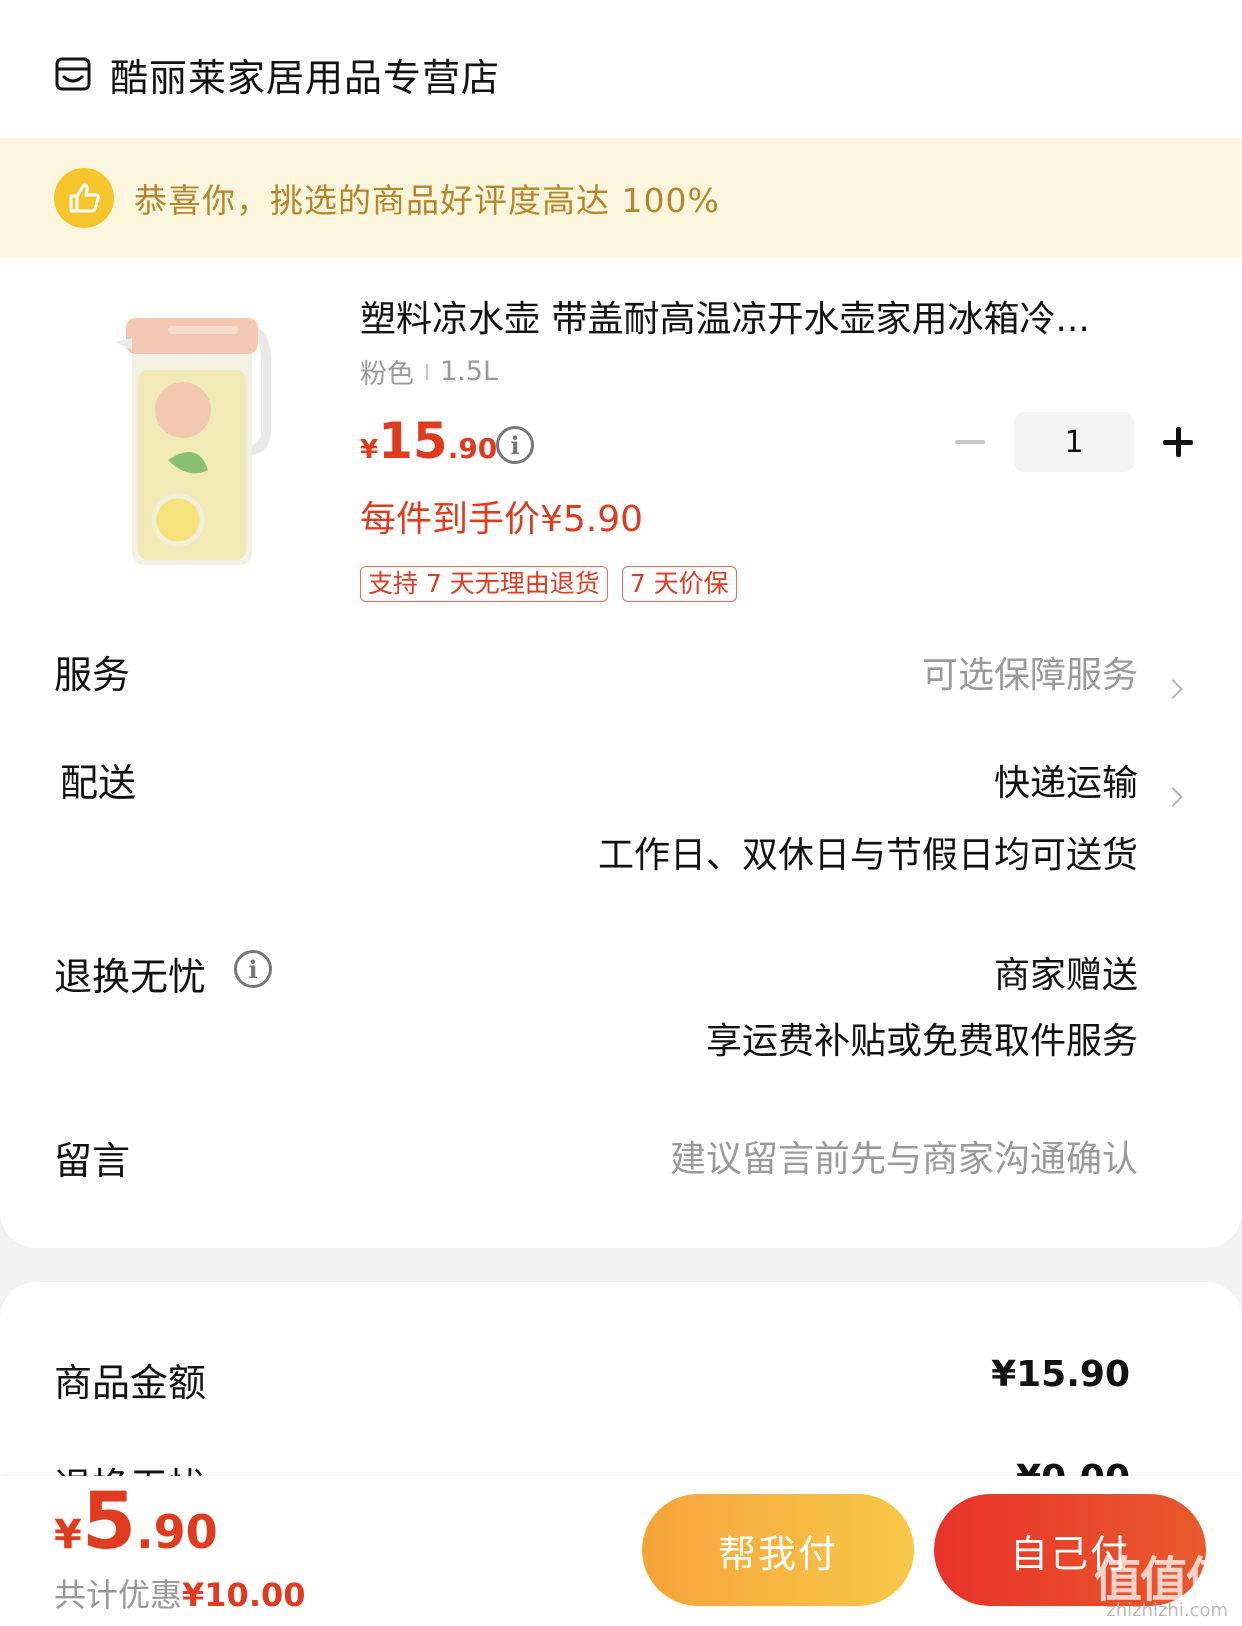 This screenshot has height=1626, width=1242. I want to click on product-image, so click(203, 435).